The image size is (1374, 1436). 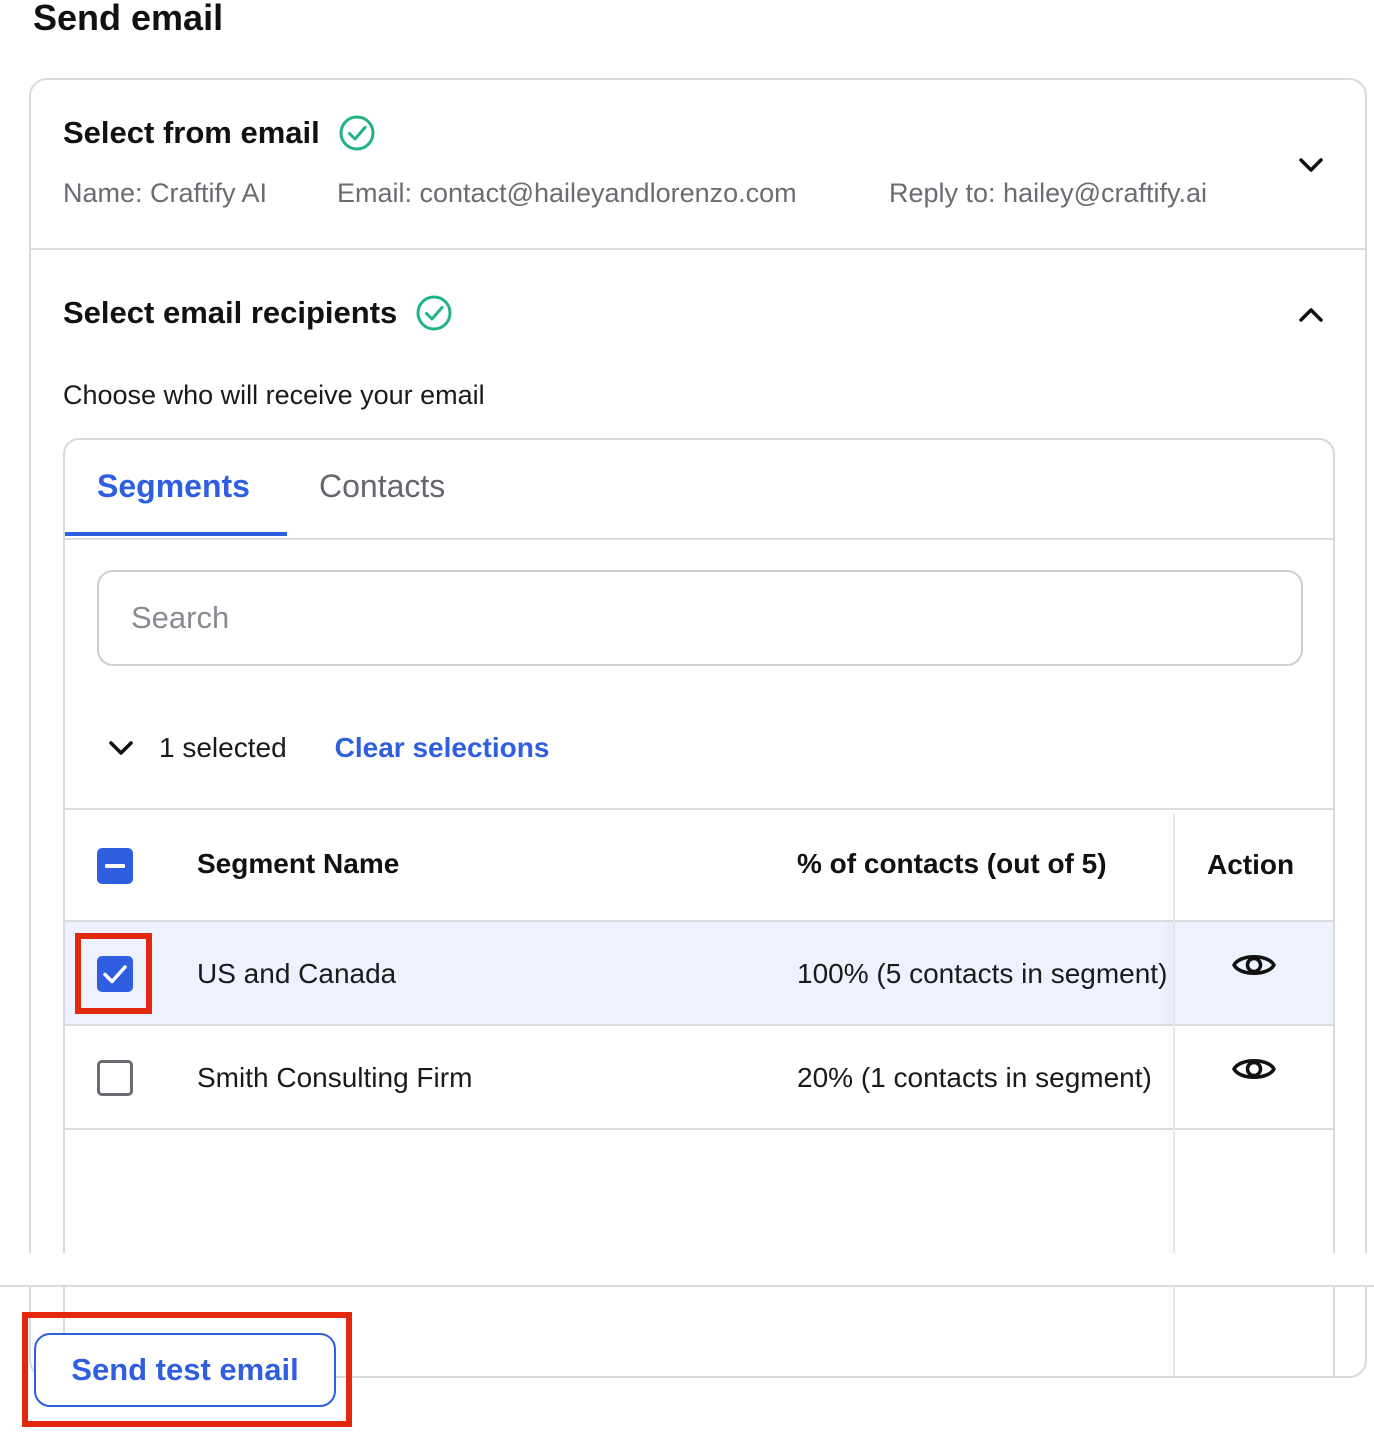 I want to click on section-divider, so click(x=698, y=249).